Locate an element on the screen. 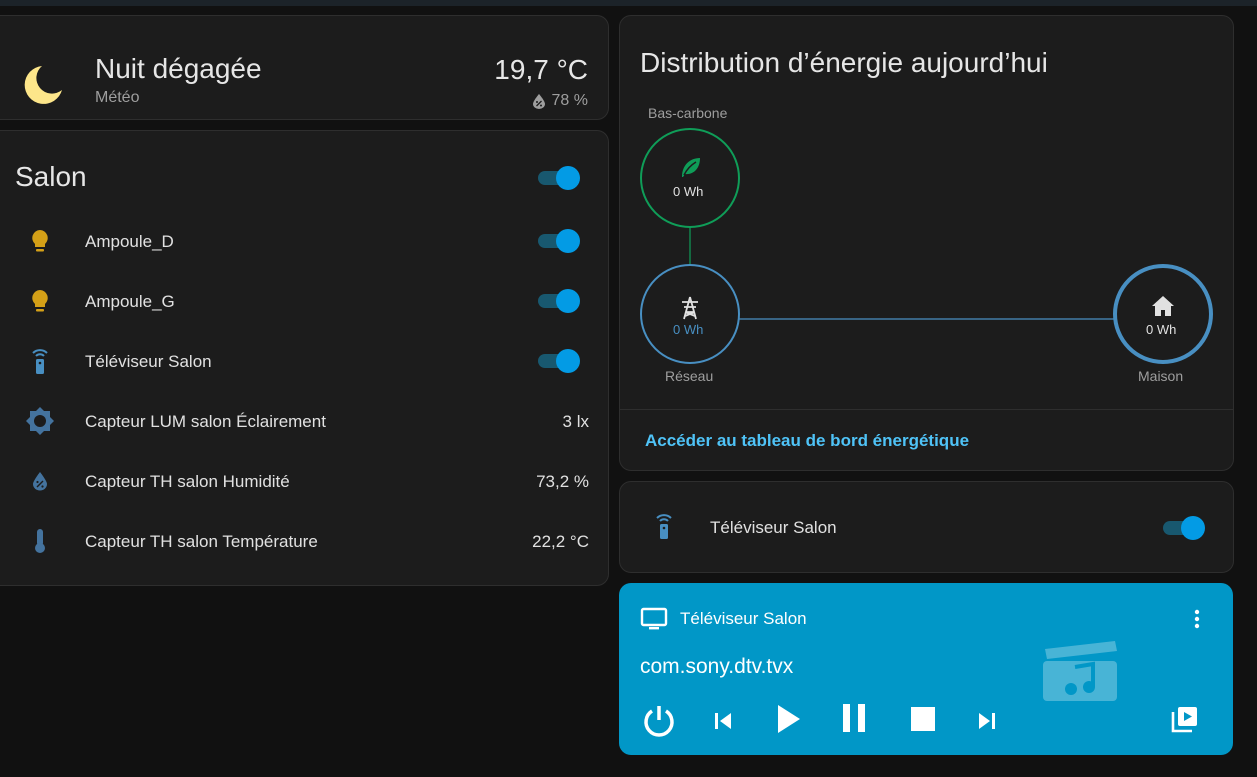  entity-value: 22,2 °C is located at coordinates (560, 541).